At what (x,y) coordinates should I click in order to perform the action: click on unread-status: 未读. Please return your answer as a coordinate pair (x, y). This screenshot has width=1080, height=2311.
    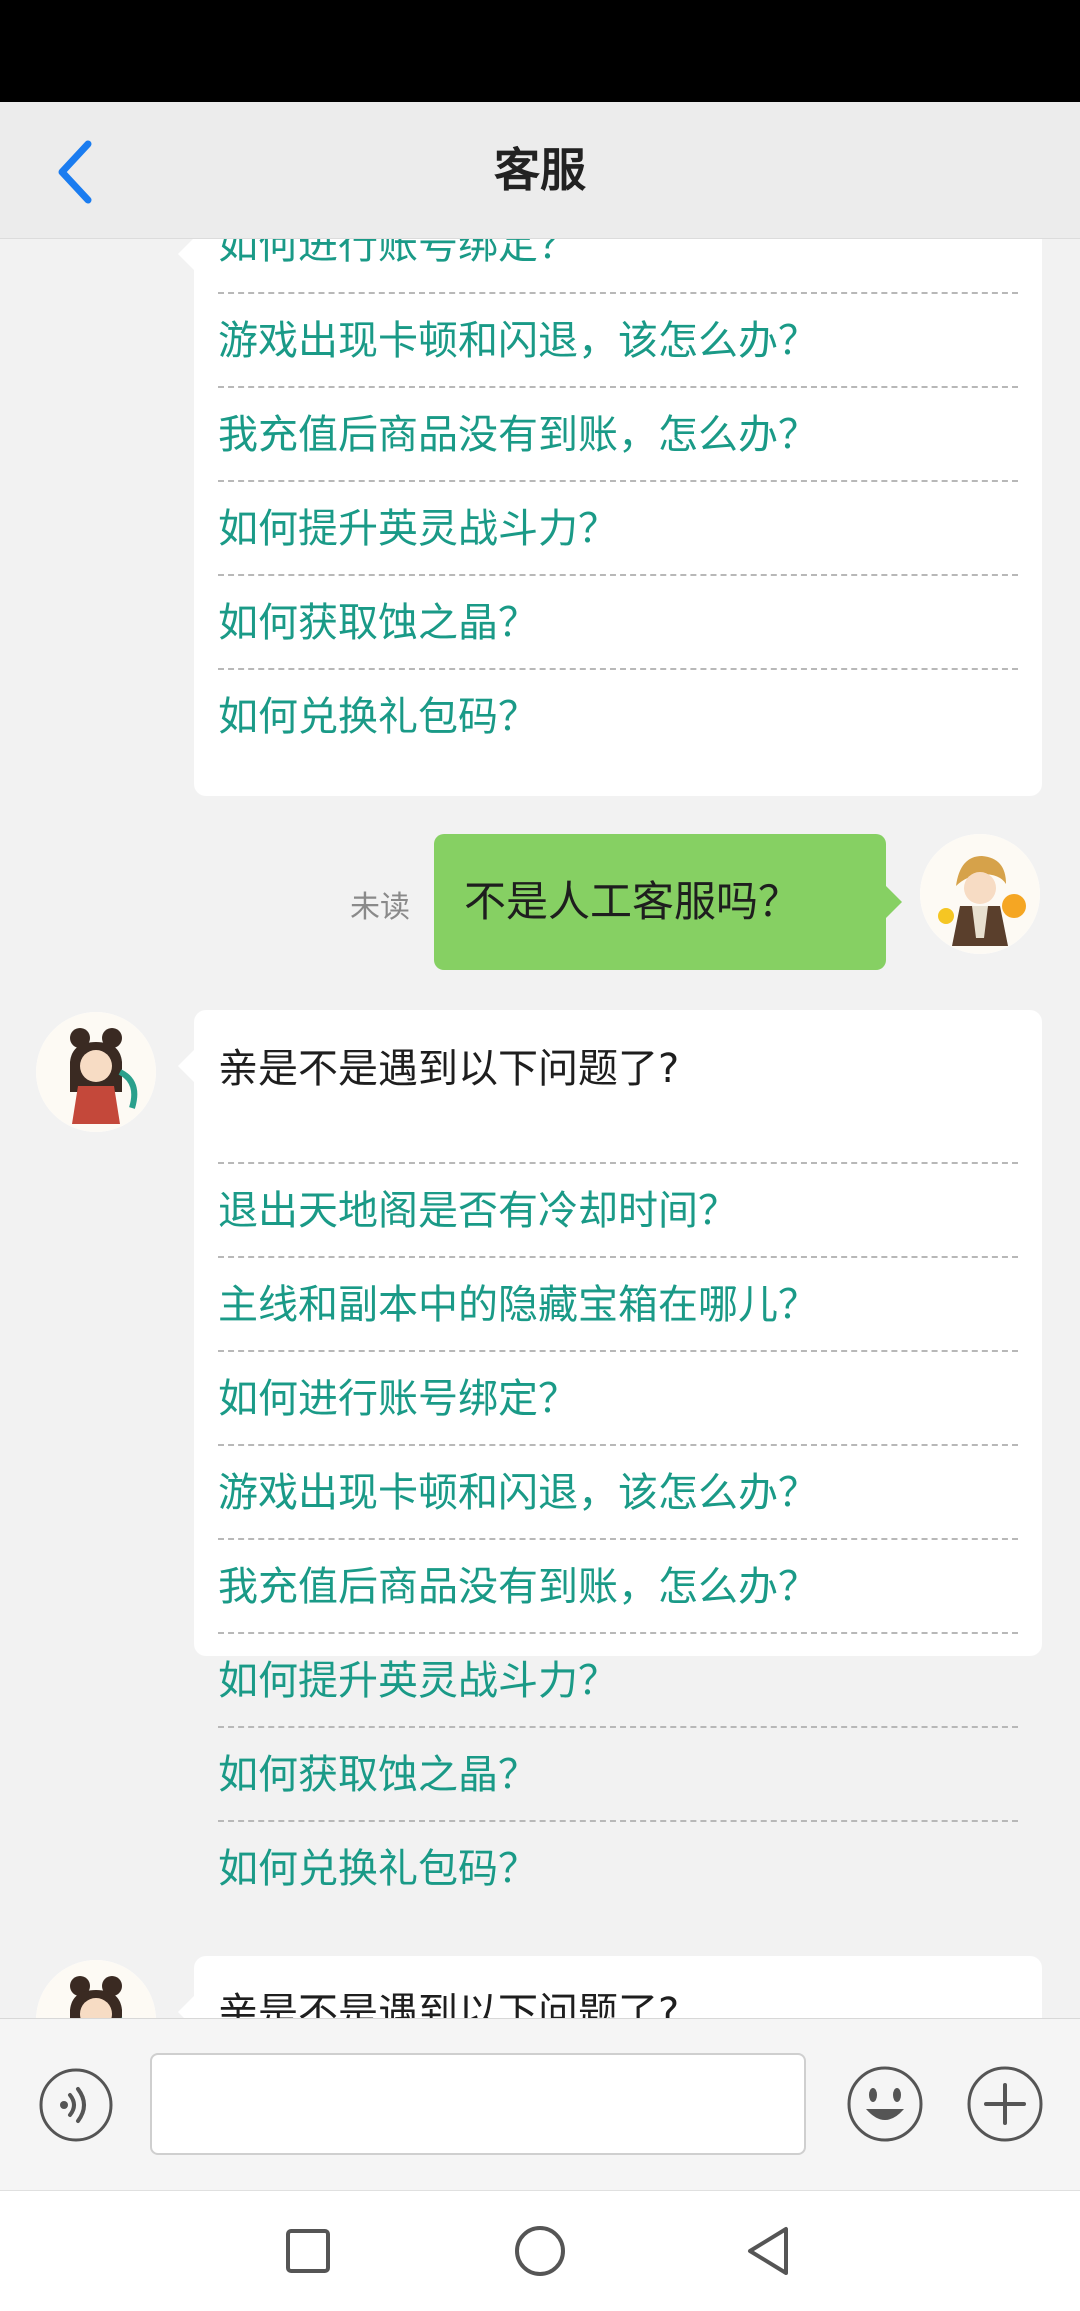
    Looking at the image, I should click on (380, 907).